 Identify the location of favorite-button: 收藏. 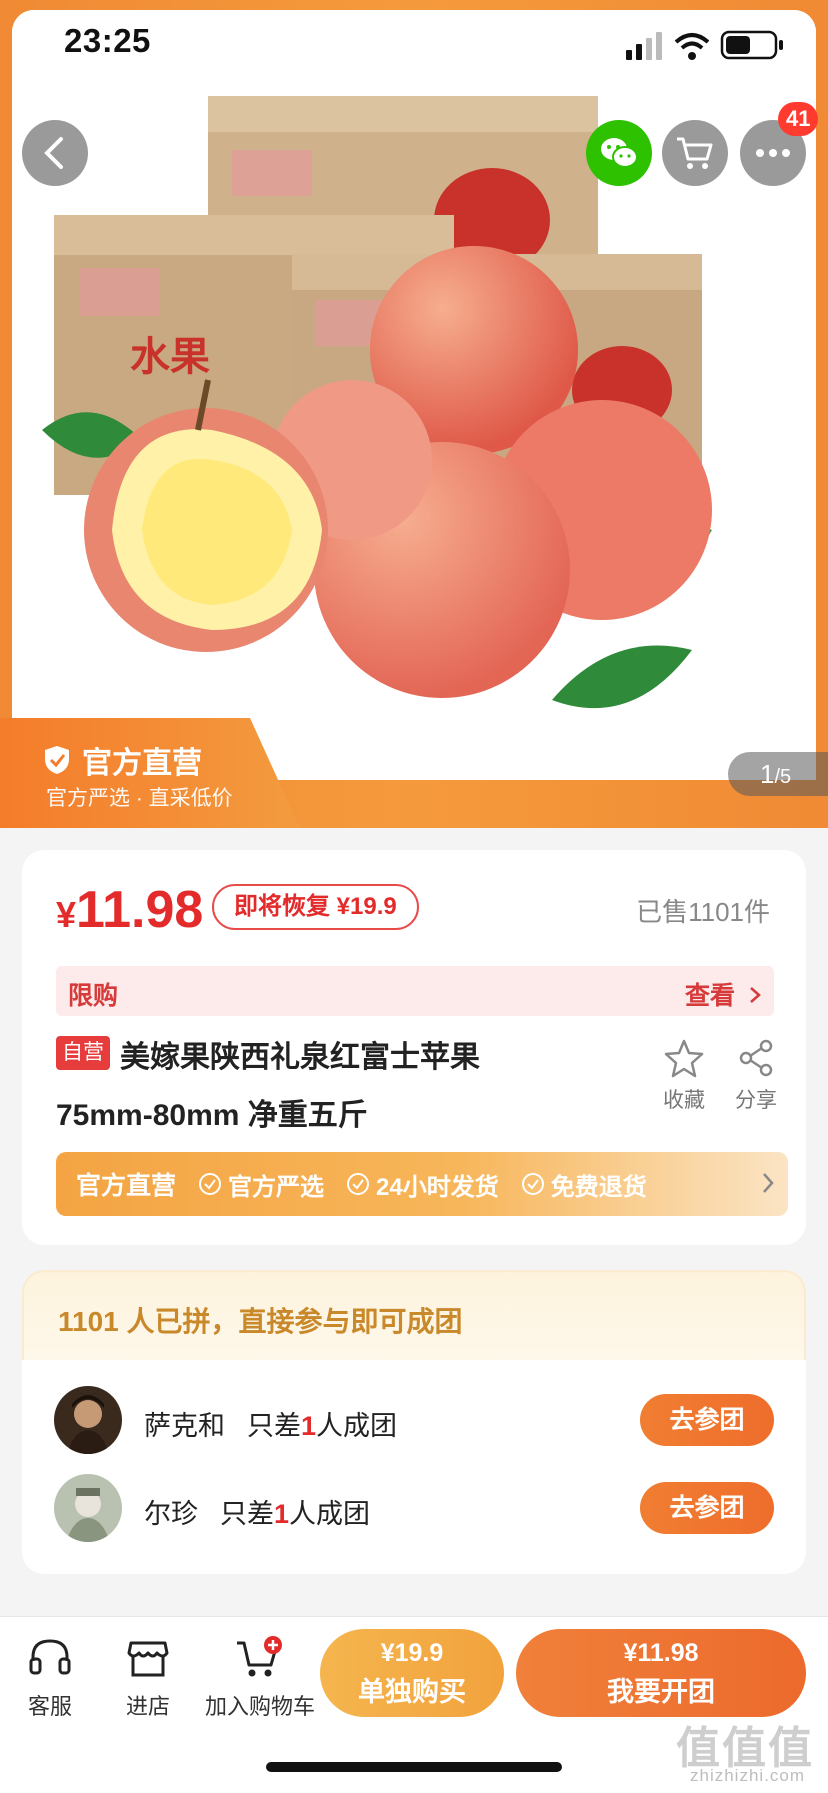
(684, 1076).